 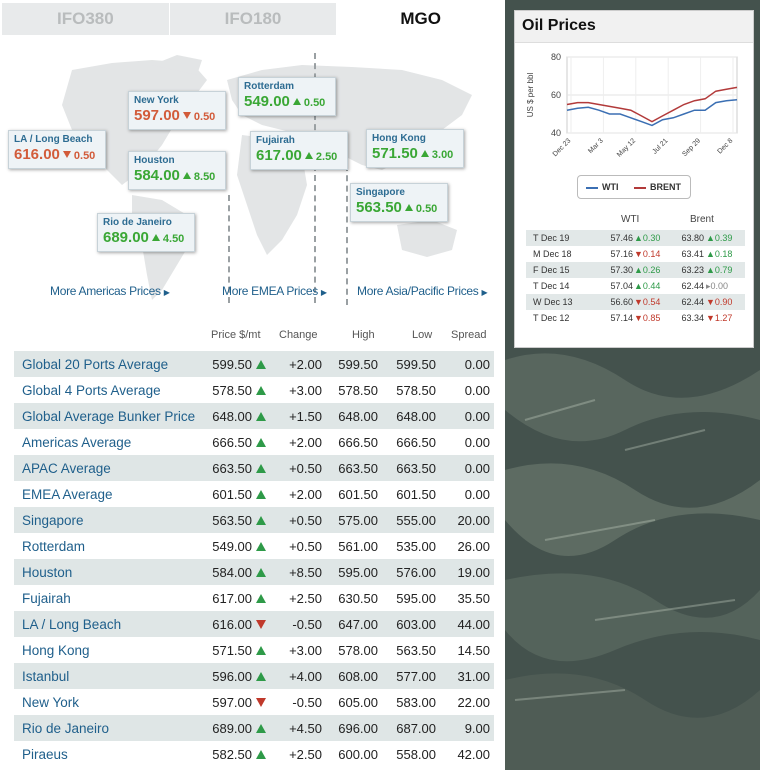 I want to click on oil-row-wti-change: ▲0.26, so click(x=647, y=270).